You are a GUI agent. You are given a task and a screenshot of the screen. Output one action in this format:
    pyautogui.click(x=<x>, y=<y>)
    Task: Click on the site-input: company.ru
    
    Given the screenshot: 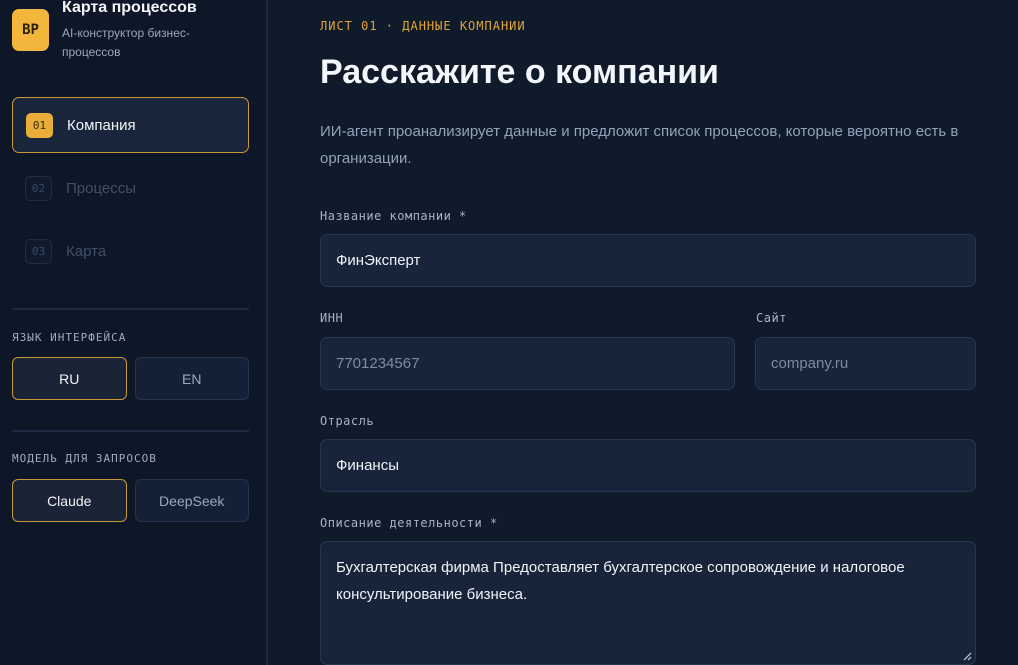 What is the action you would take?
    pyautogui.click(x=865, y=363)
    